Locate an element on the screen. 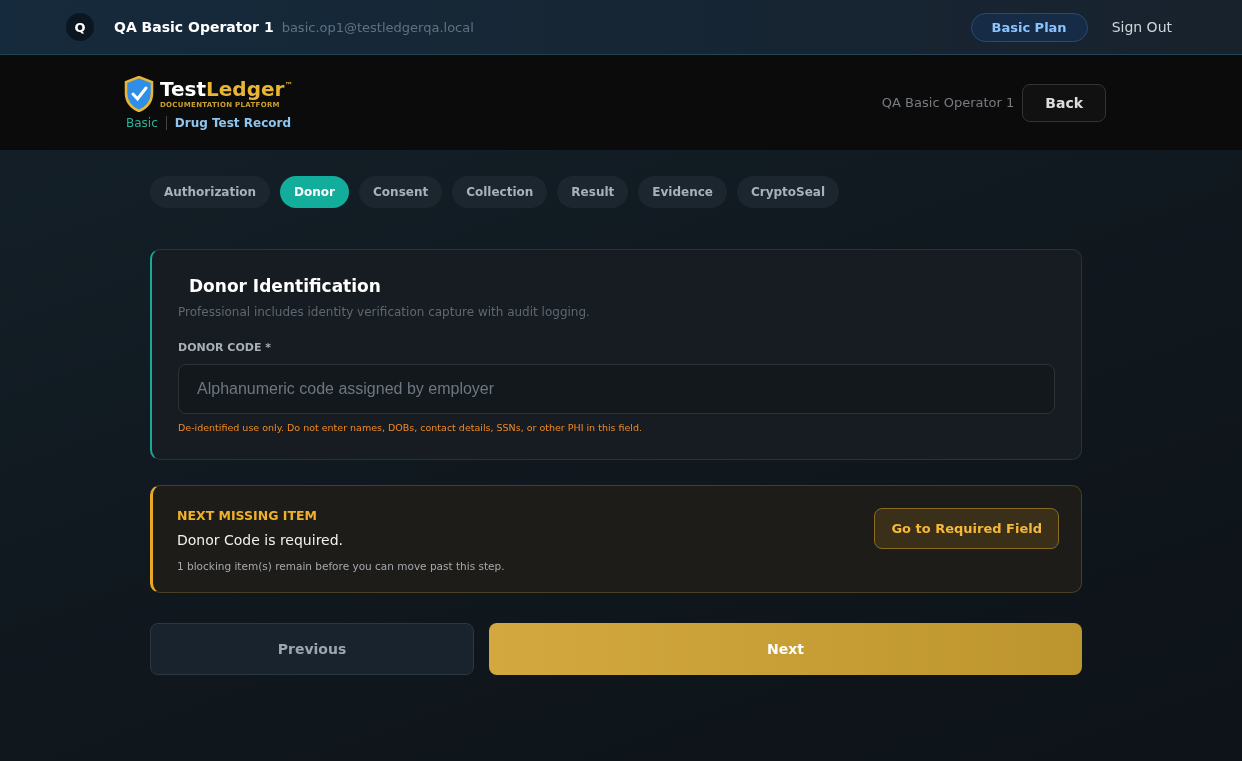  section-title: Donor Identification is located at coordinates (285, 286).